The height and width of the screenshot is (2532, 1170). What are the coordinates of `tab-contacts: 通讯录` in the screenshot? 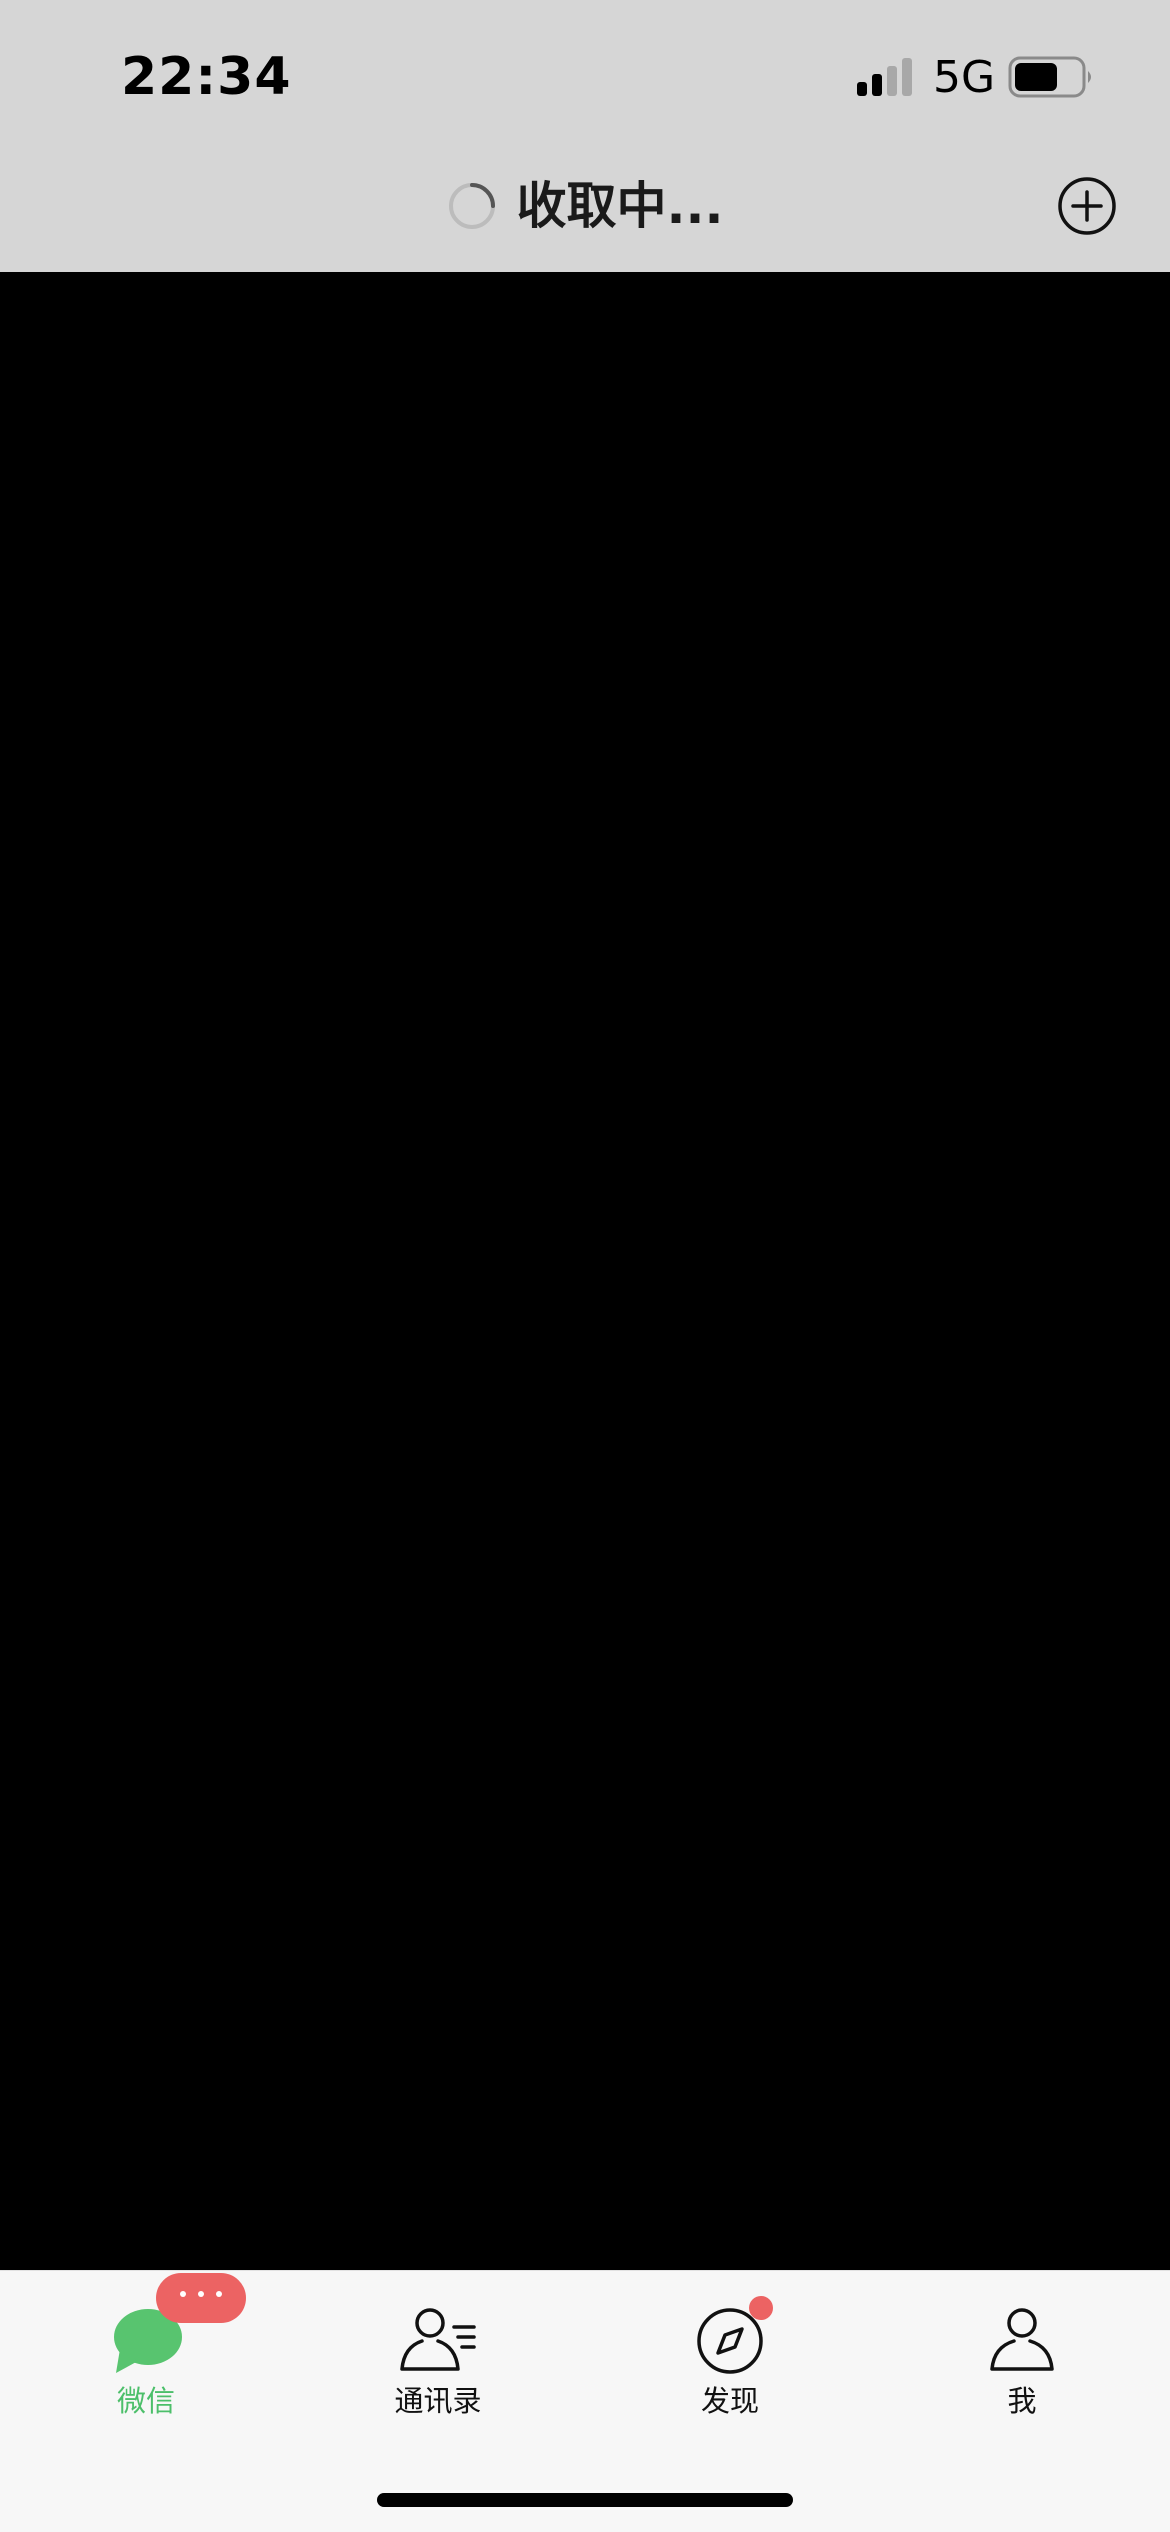 It's located at (438, 2356).